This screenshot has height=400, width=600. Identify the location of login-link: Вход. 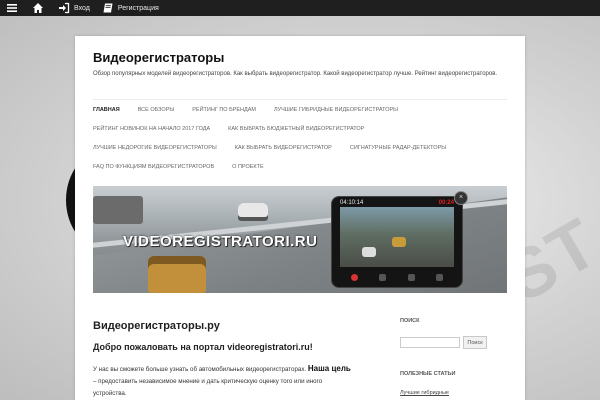
(74, 8).